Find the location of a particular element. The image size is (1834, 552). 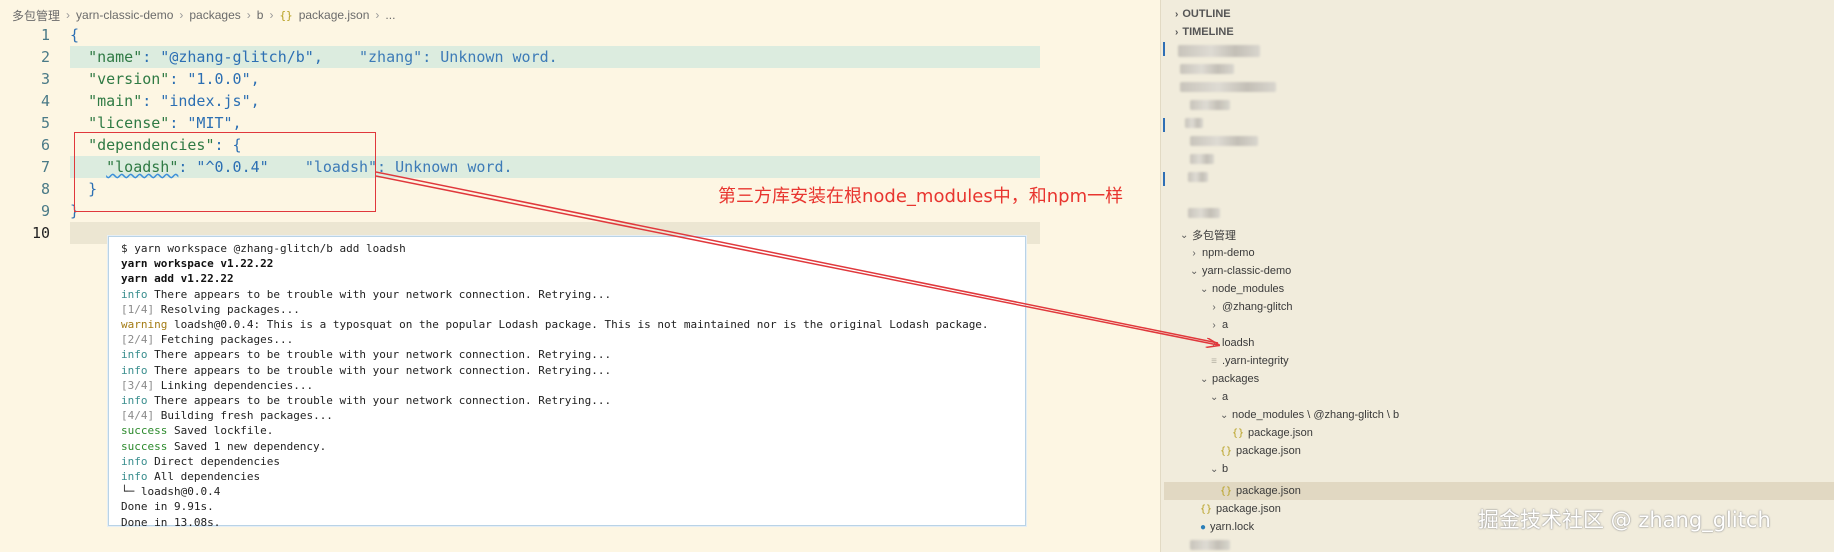

line-number: 6 is located at coordinates (45, 145).